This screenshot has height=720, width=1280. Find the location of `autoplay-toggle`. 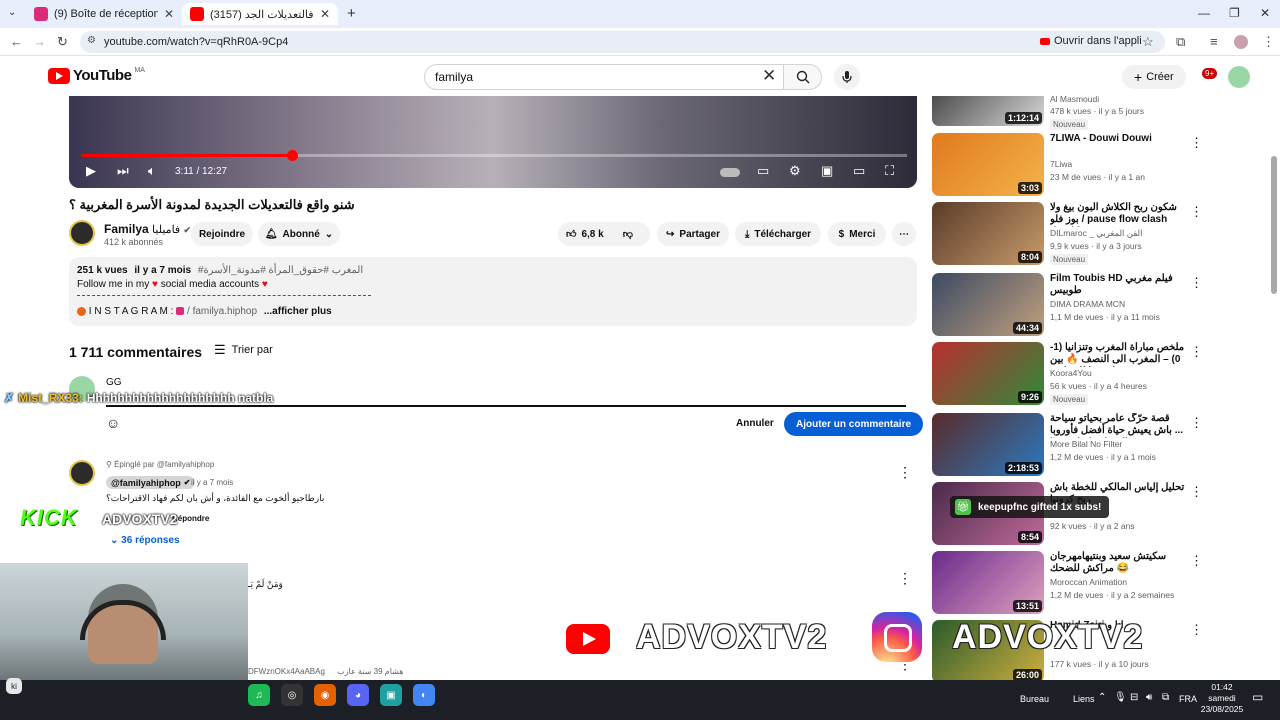

autoplay-toggle is located at coordinates (730, 172).